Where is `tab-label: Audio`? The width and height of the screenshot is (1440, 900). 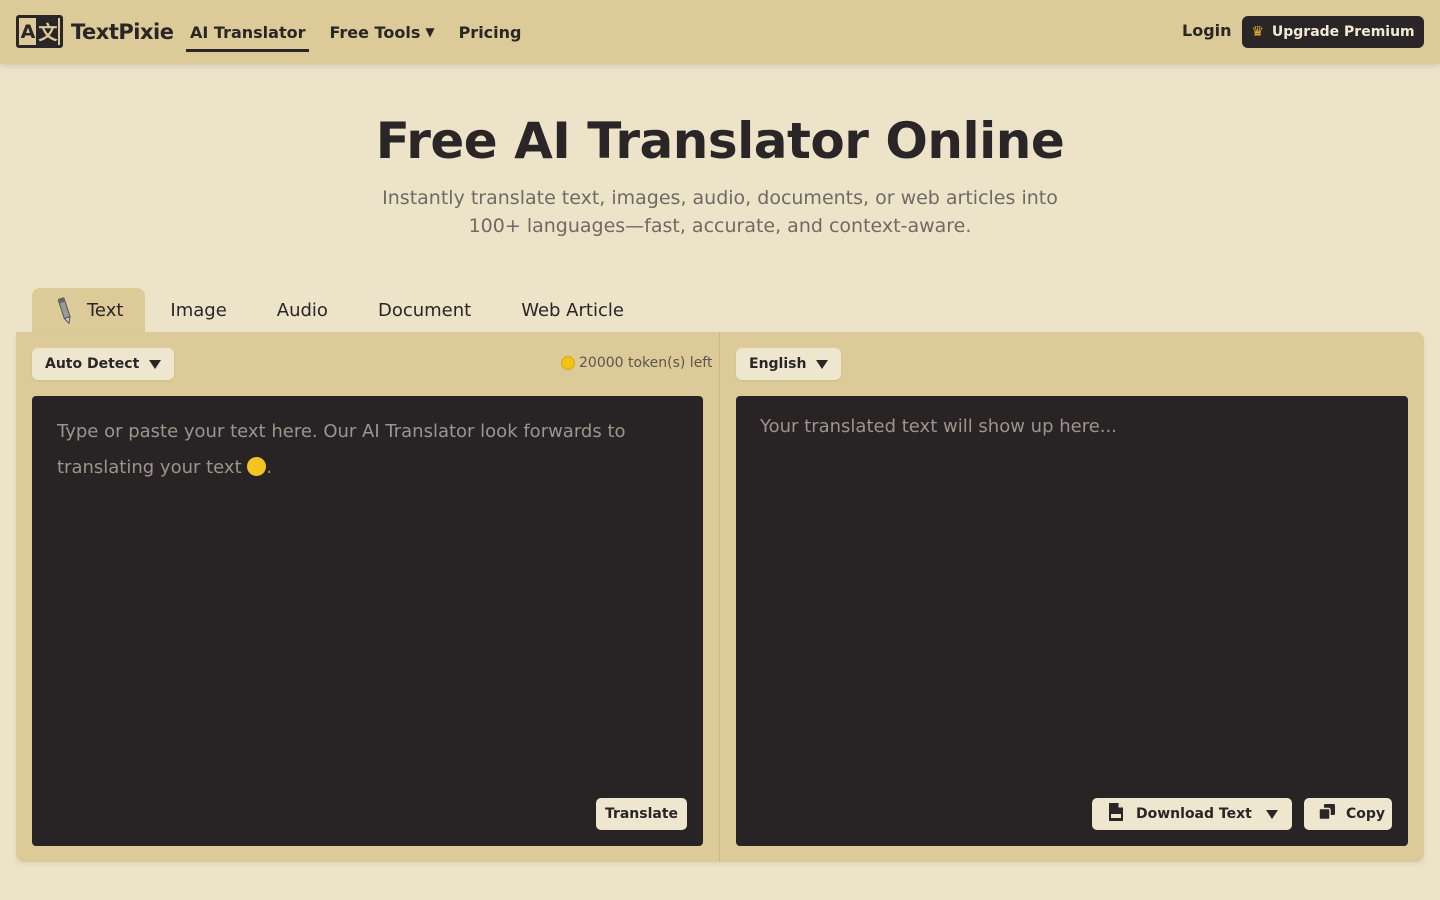
tab-label: Audio is located at coordinates (302, 310).